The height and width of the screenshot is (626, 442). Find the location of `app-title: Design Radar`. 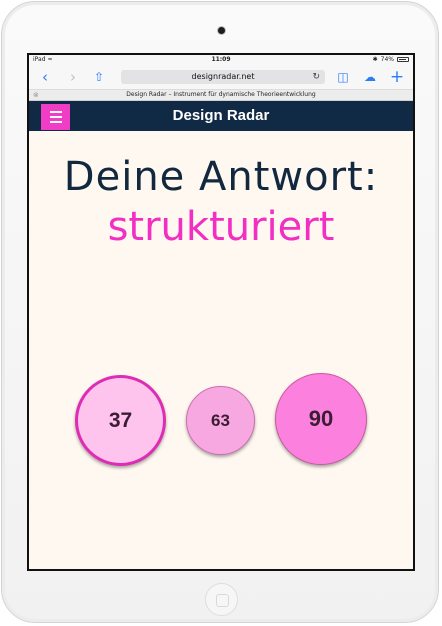

app-title: Design Radar is located at coordinates (221, 115).